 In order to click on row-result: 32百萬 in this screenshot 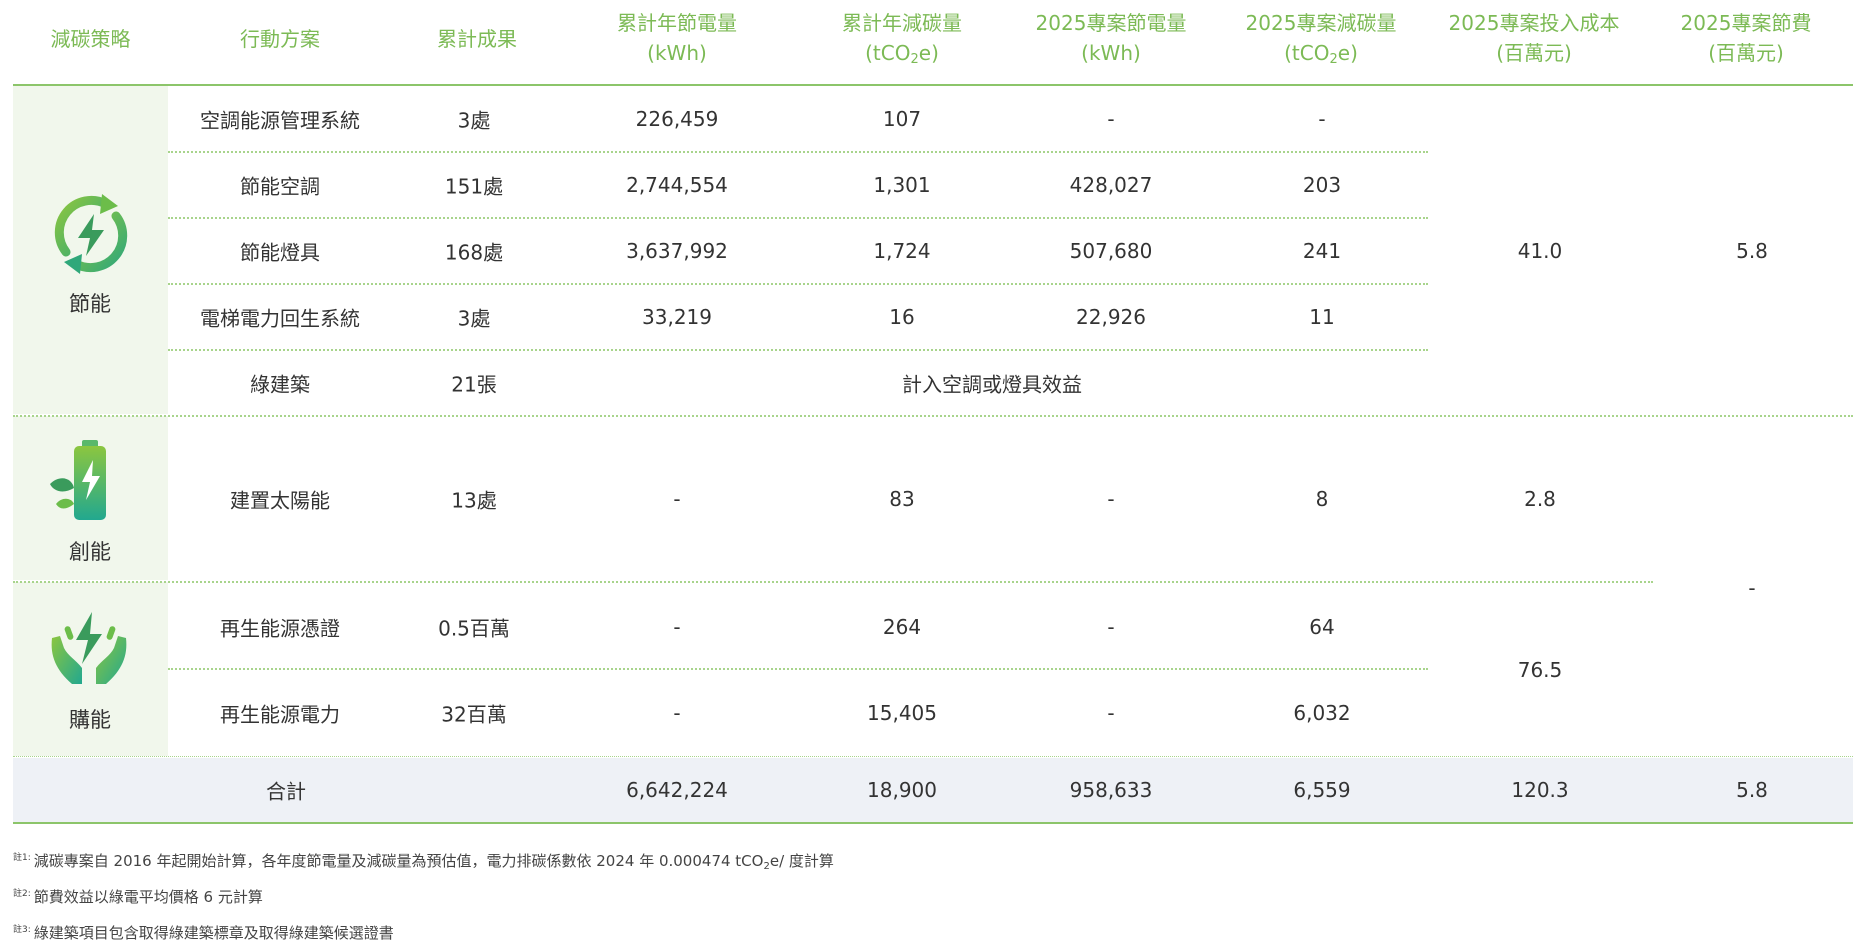, I will do `click(474, 714)`.